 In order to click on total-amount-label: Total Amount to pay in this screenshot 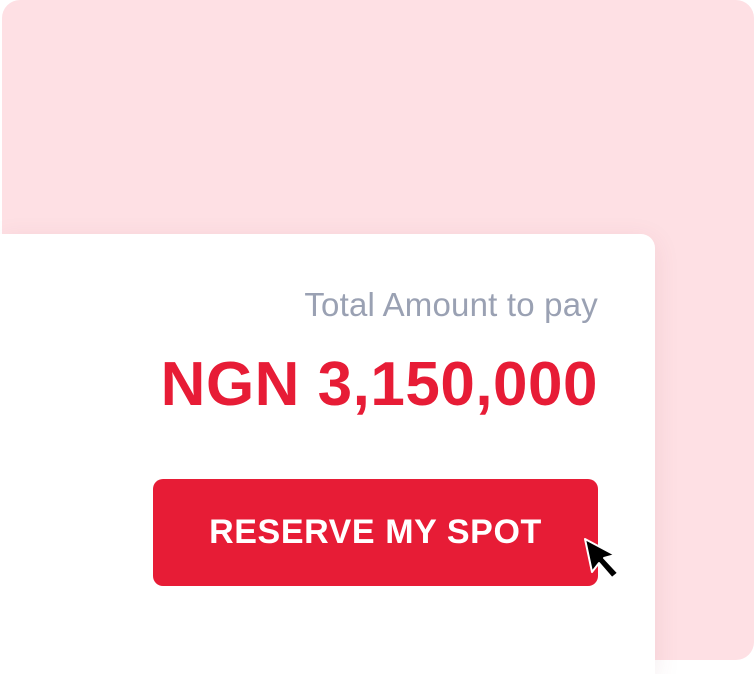, I will do `click(451, 304)`.